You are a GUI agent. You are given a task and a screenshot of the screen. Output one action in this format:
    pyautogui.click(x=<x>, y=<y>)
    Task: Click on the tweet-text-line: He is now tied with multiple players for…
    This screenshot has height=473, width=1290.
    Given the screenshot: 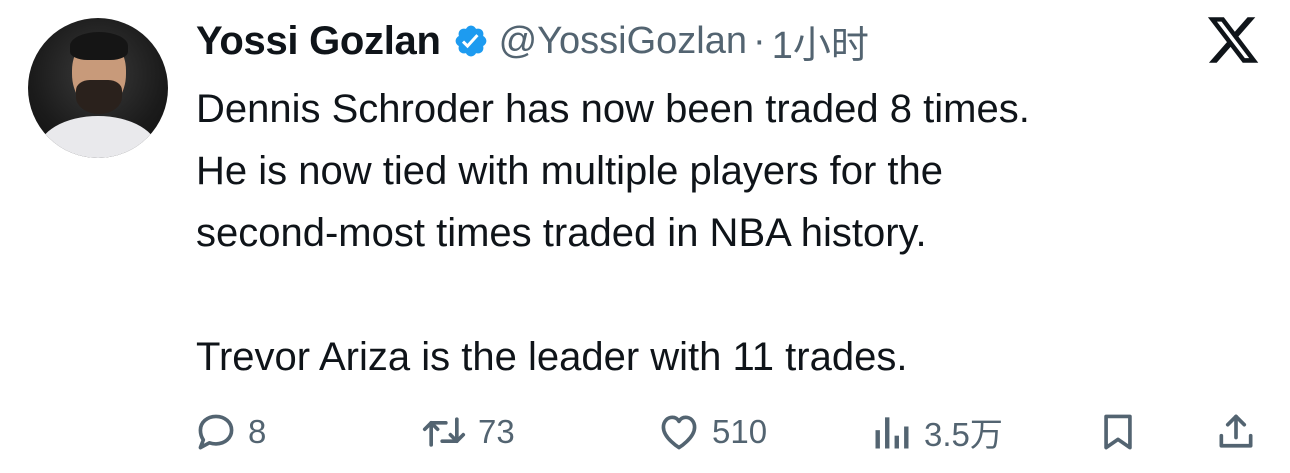 What is the action you would take?
    pyautogui.click(x=569, y=171)
    